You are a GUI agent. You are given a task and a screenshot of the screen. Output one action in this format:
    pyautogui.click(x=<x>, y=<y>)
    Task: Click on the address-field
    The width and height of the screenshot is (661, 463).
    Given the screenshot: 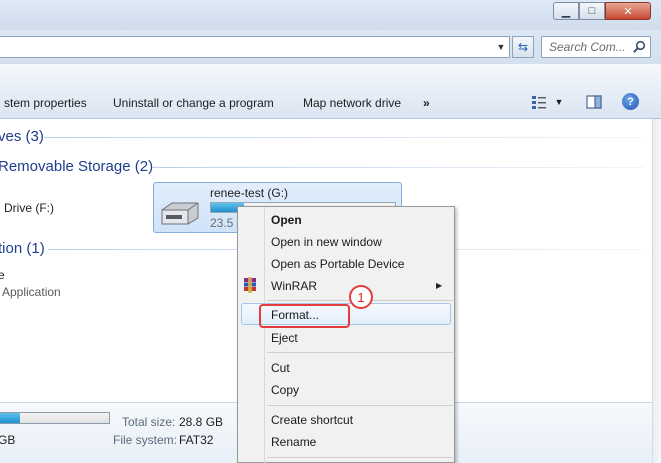 What is the action you would take?
    pyautogui.click(x=255, y=47)
    